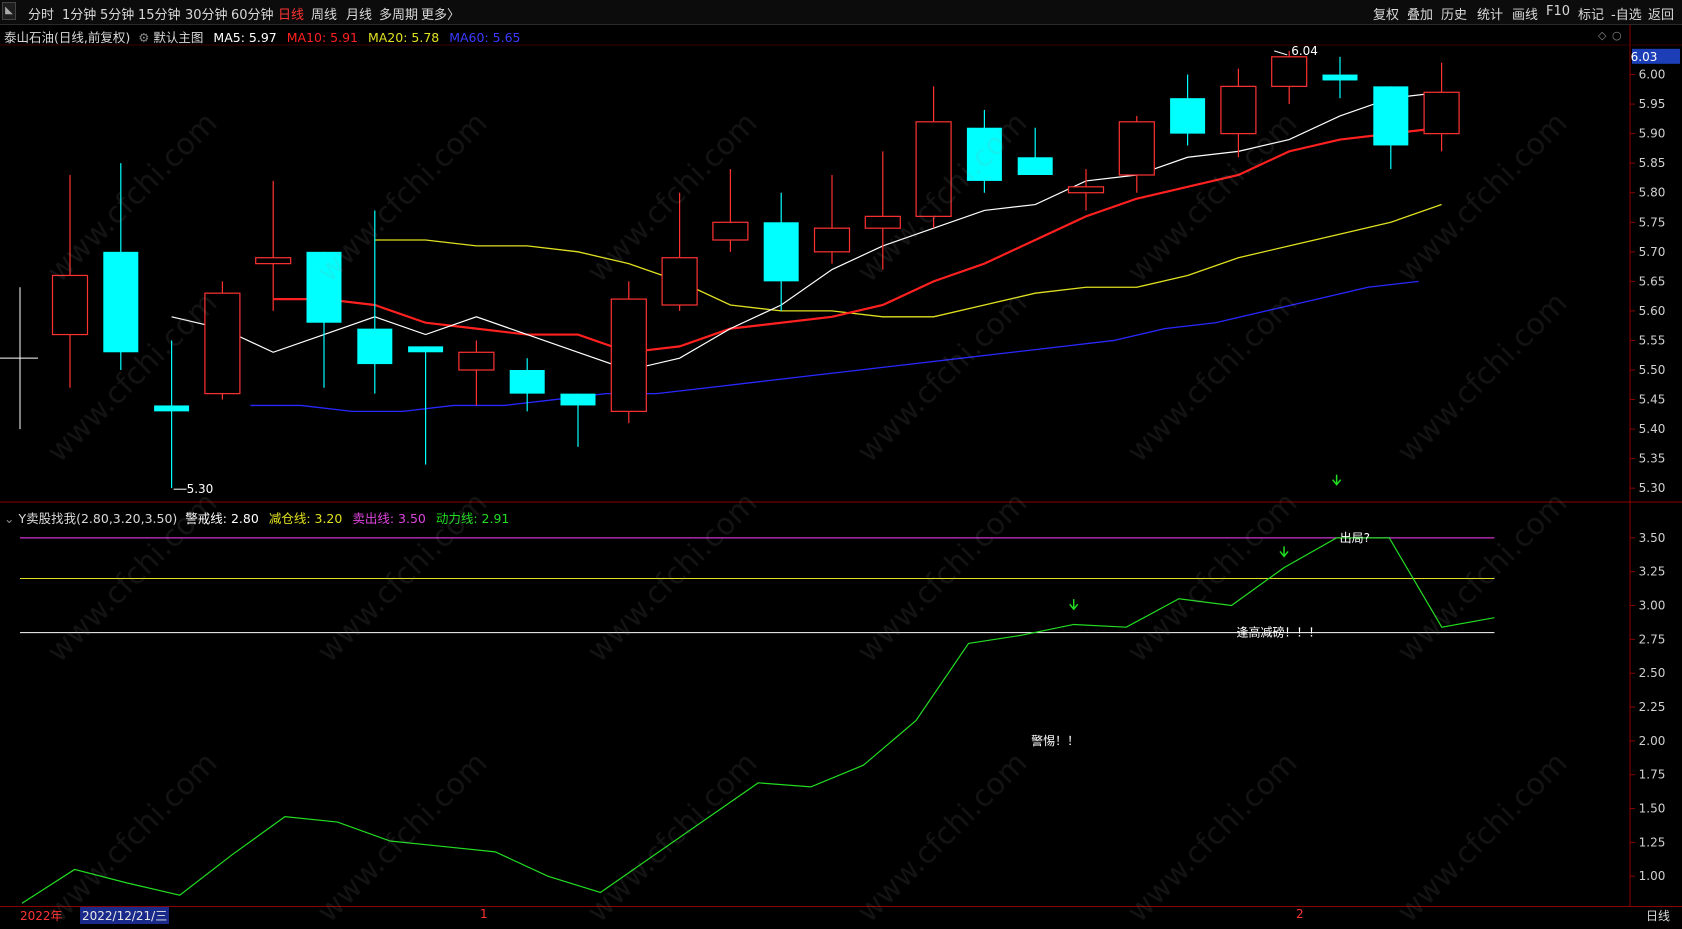 Image resolution: width=1682 pixels, height=929 pixels. What do you see at coordinates (291, 13) in the screenshot?
I see `tab-daily: 日线` at bounding box center [291, 13].